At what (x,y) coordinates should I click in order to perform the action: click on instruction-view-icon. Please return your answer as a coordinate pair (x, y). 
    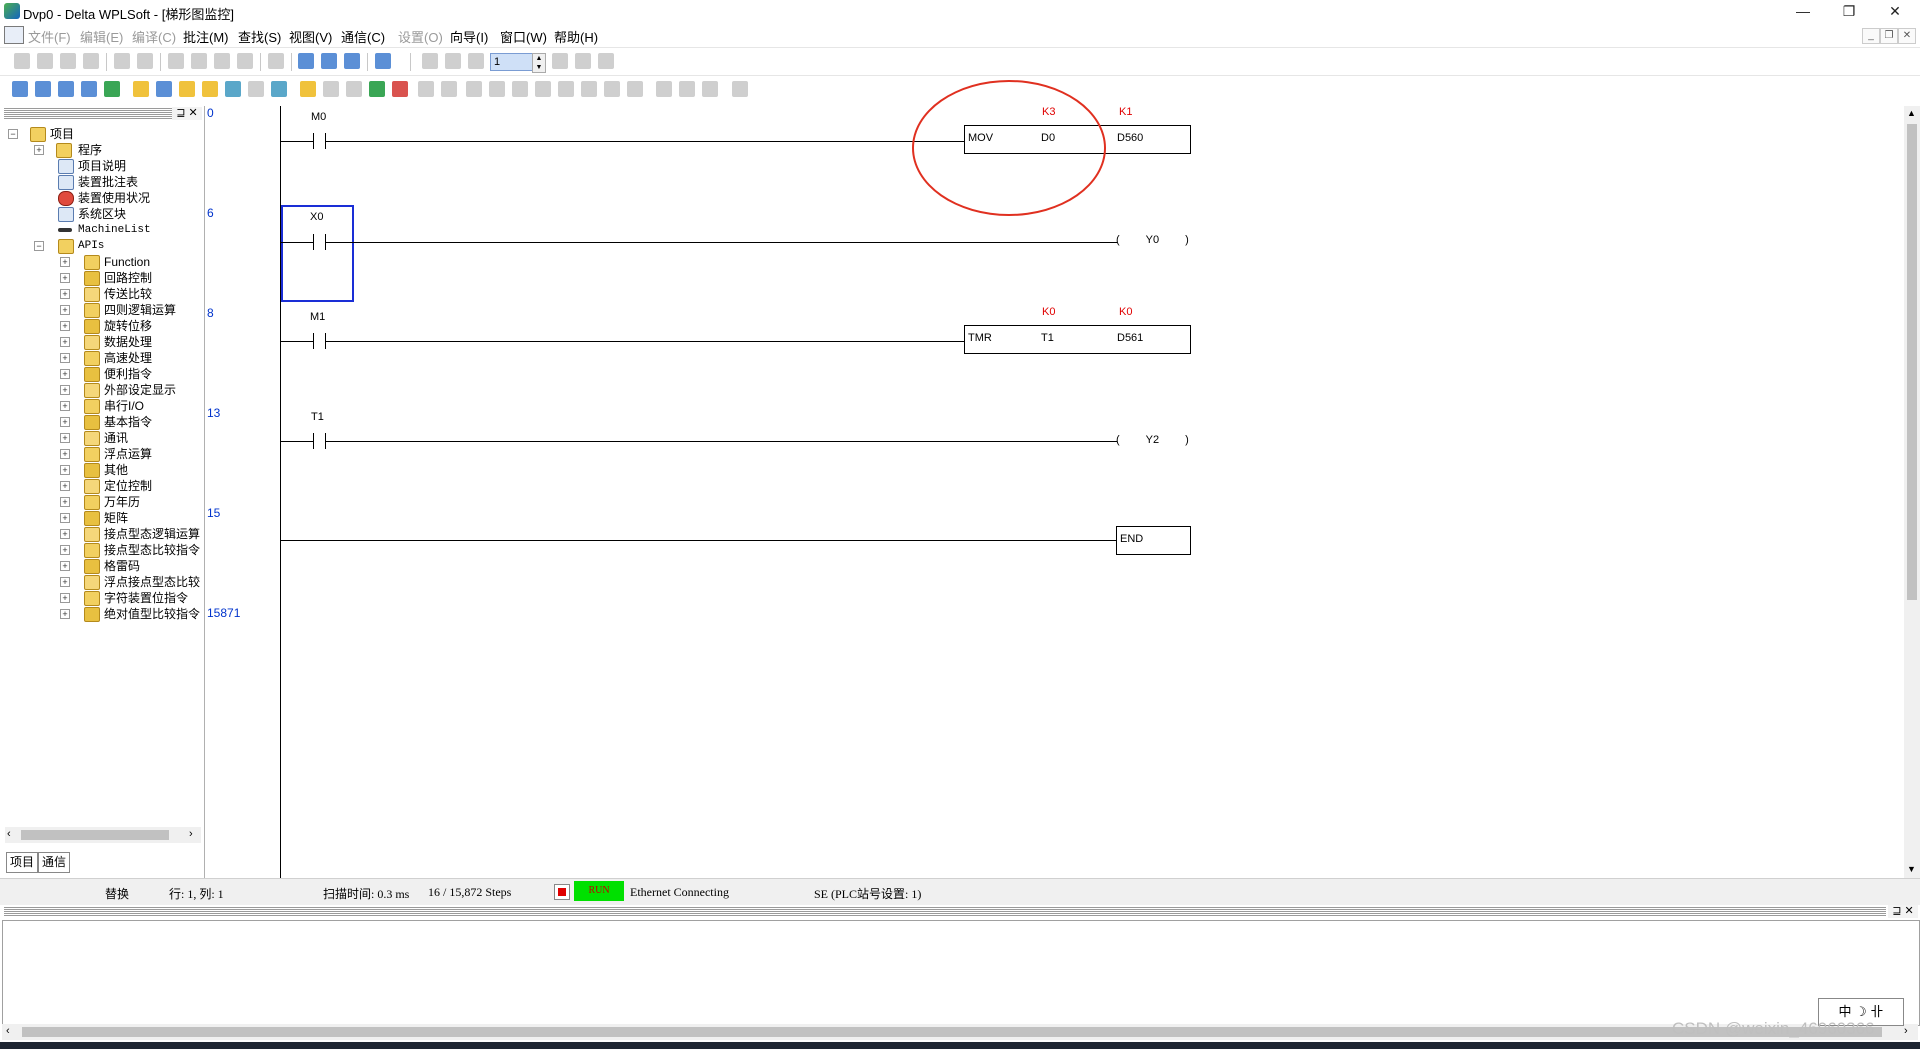
    Looking at the image, I should click on (43, 89).